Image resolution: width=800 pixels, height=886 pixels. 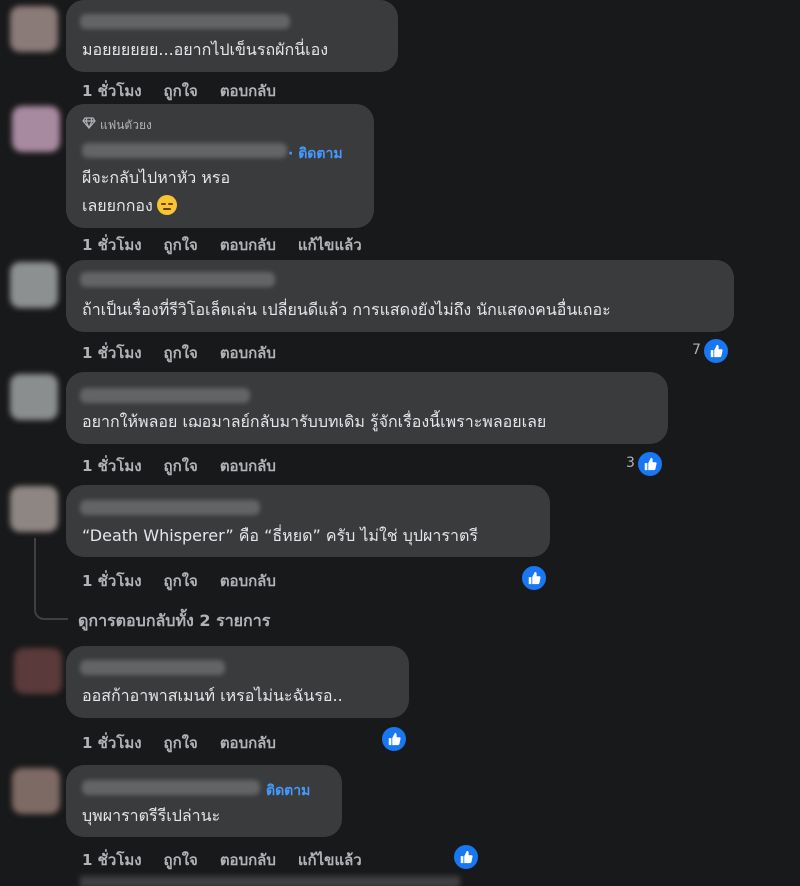 I want to click on diamond-icon, so click(x=89, y=124).